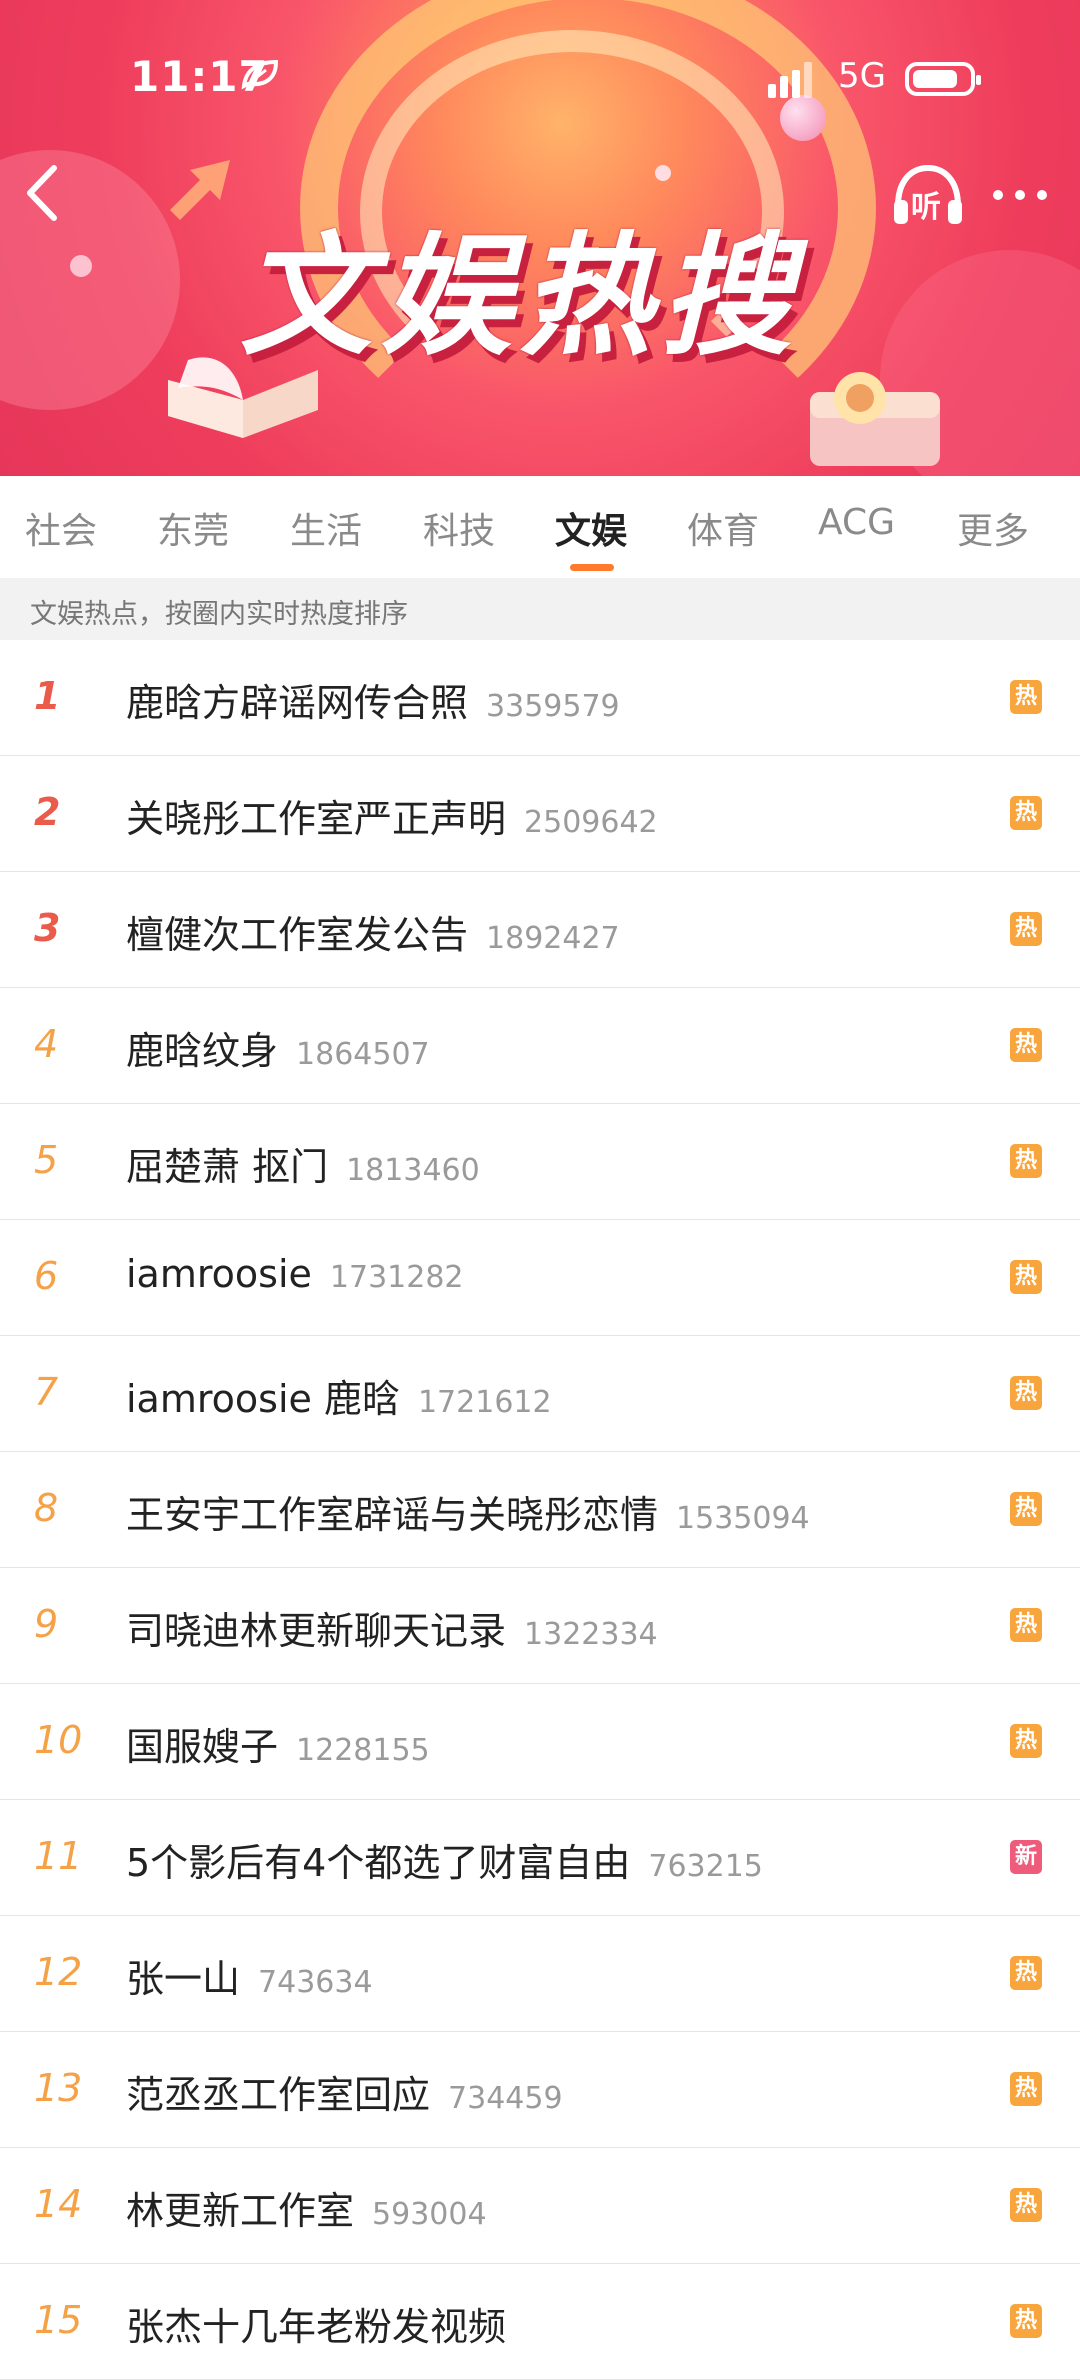 This screenshot has width=1080, height=2380. I want to click on list-item: 9 司晓迪林更新聊天记录 1322334 热, so click(540, 1626).